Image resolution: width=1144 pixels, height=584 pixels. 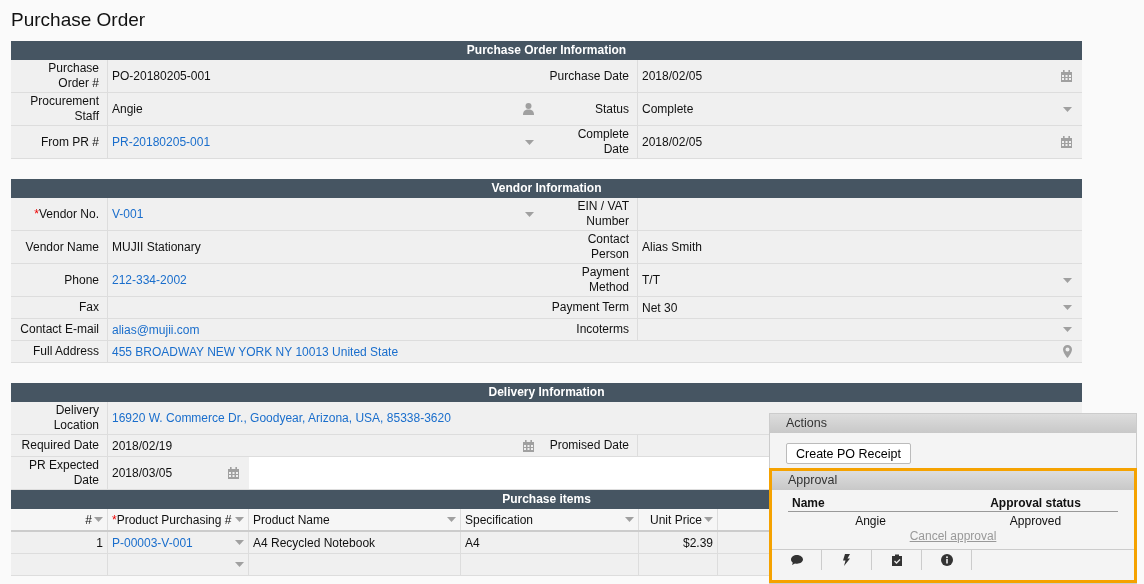 I want to click on input-field: 2018/03/05, so click(x=178, y=473).